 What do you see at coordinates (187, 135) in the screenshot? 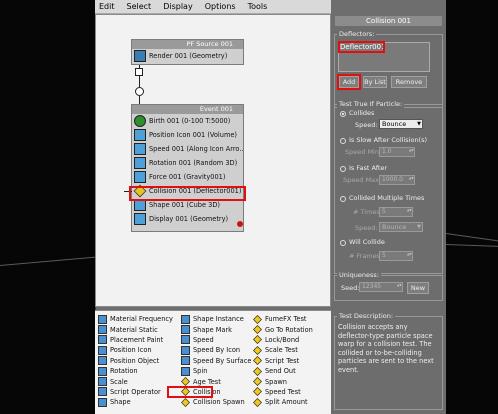
I see `event-row-position-icon: Position Icon 001 (Volume)` at bounding box center [187, 135].